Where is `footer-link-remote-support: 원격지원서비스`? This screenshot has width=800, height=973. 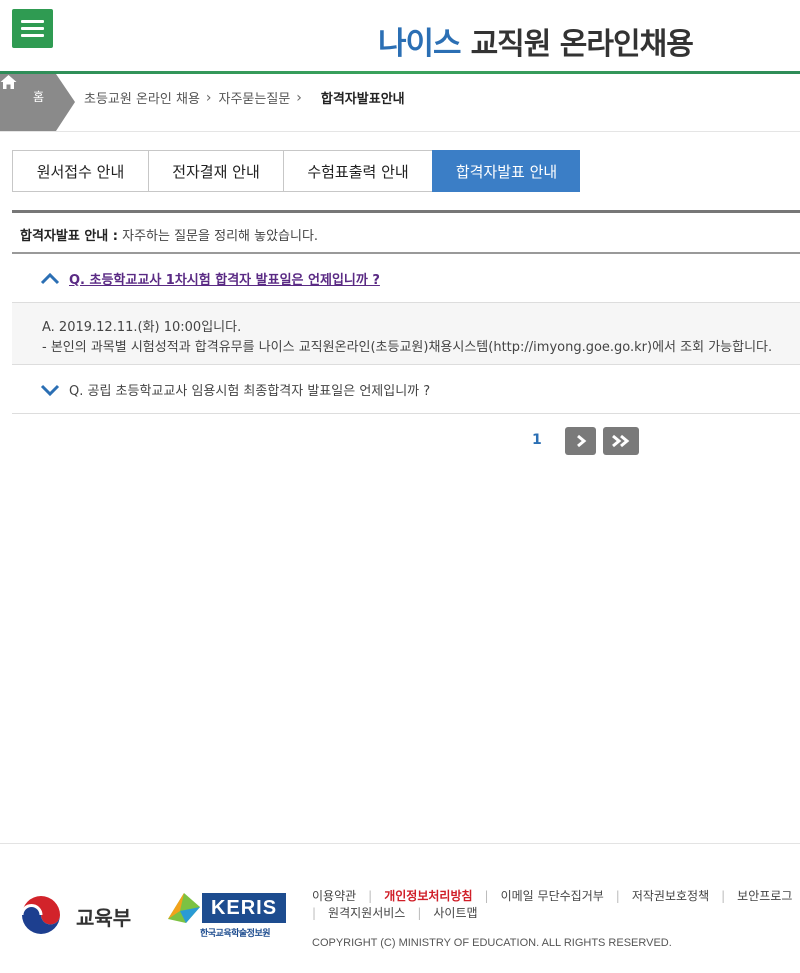
footer-link-remote-support: 원격지원서비스 is located at coordinates (366, 913).